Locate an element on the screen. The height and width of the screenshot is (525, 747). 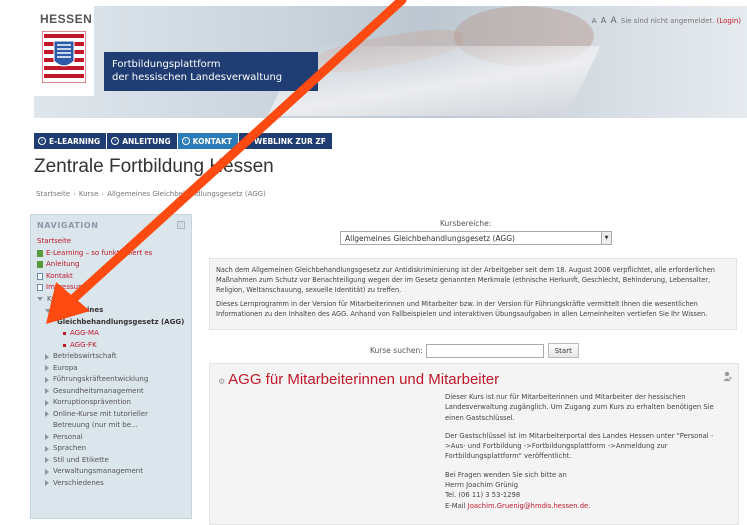
sidebar-item-personal: Personal is located at coordinates (111, 438).